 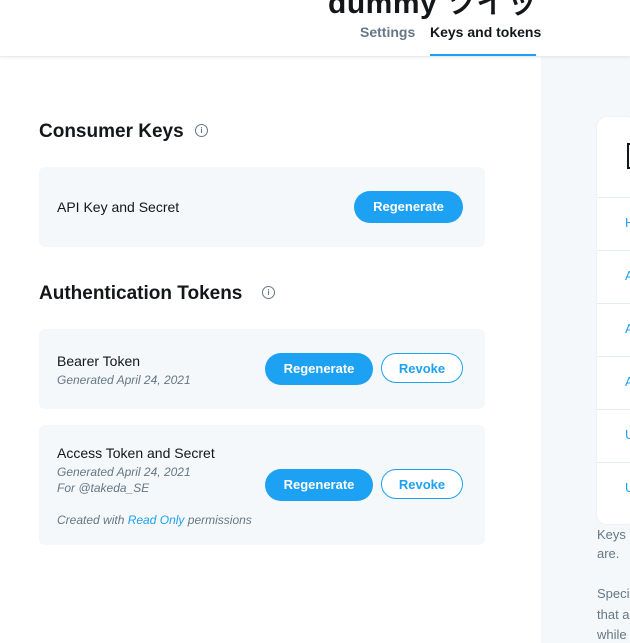 I want to click on access-token-generated-date: Generated April 24, 2021, so click(x=124, y=472).